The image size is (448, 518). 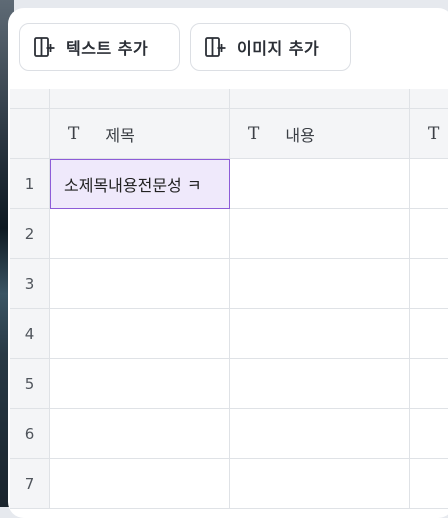 I want to click on row-number: 2, so click(x=30, y=234).